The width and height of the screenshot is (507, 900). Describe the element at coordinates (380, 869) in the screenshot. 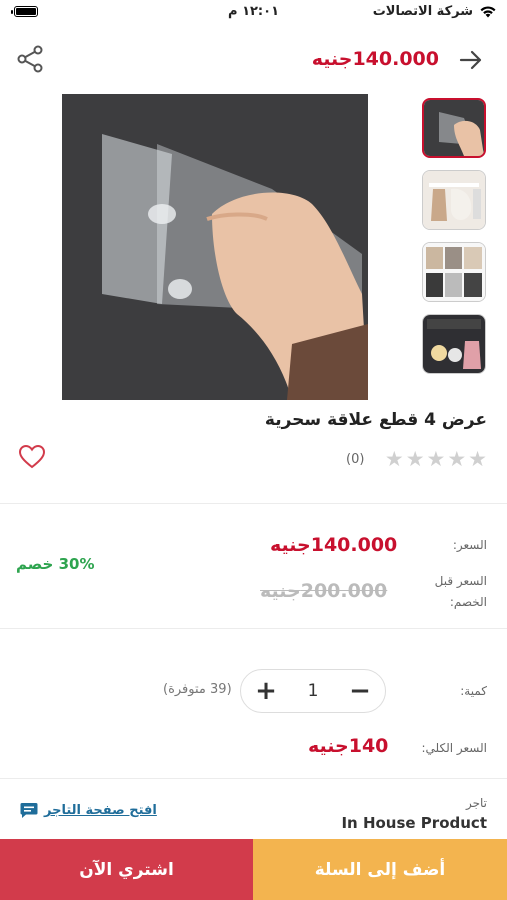

I see `add-to-cart-button: أضف إلى السلة` at that location.